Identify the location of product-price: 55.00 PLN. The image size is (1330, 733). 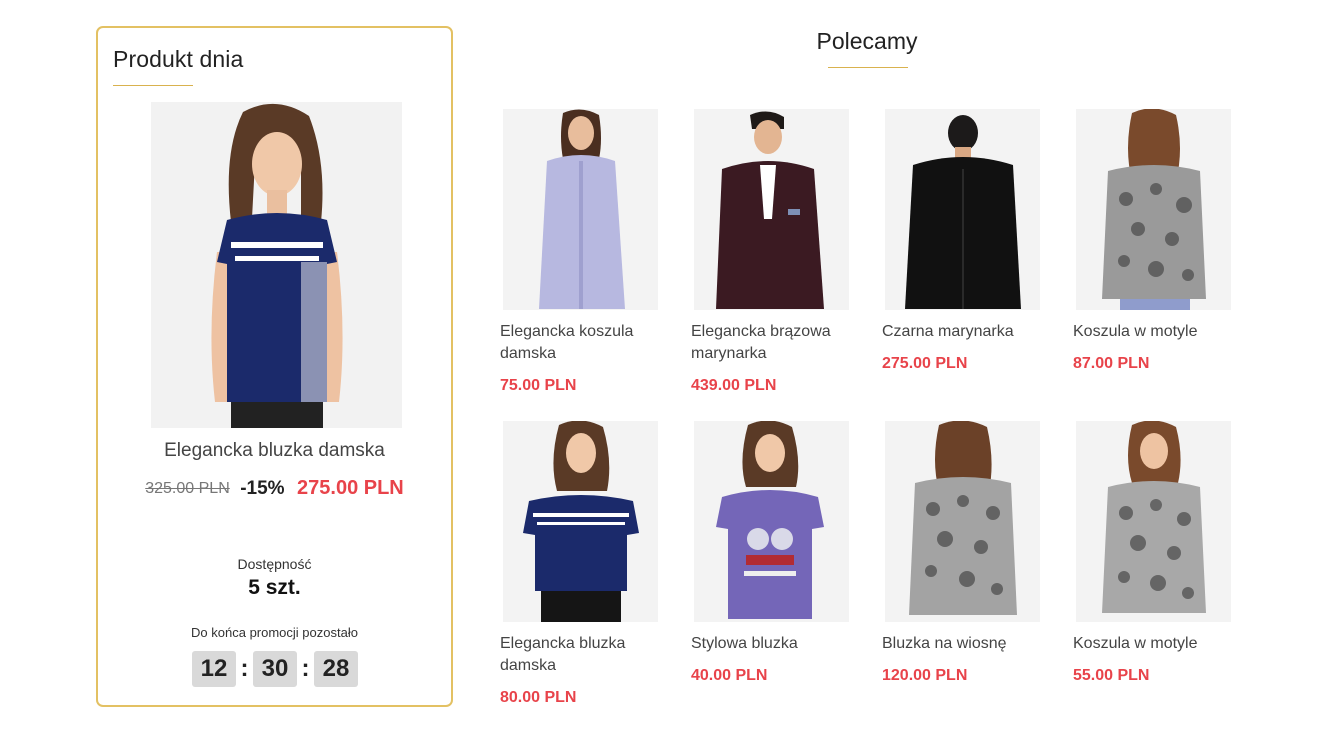
(1111, 675).